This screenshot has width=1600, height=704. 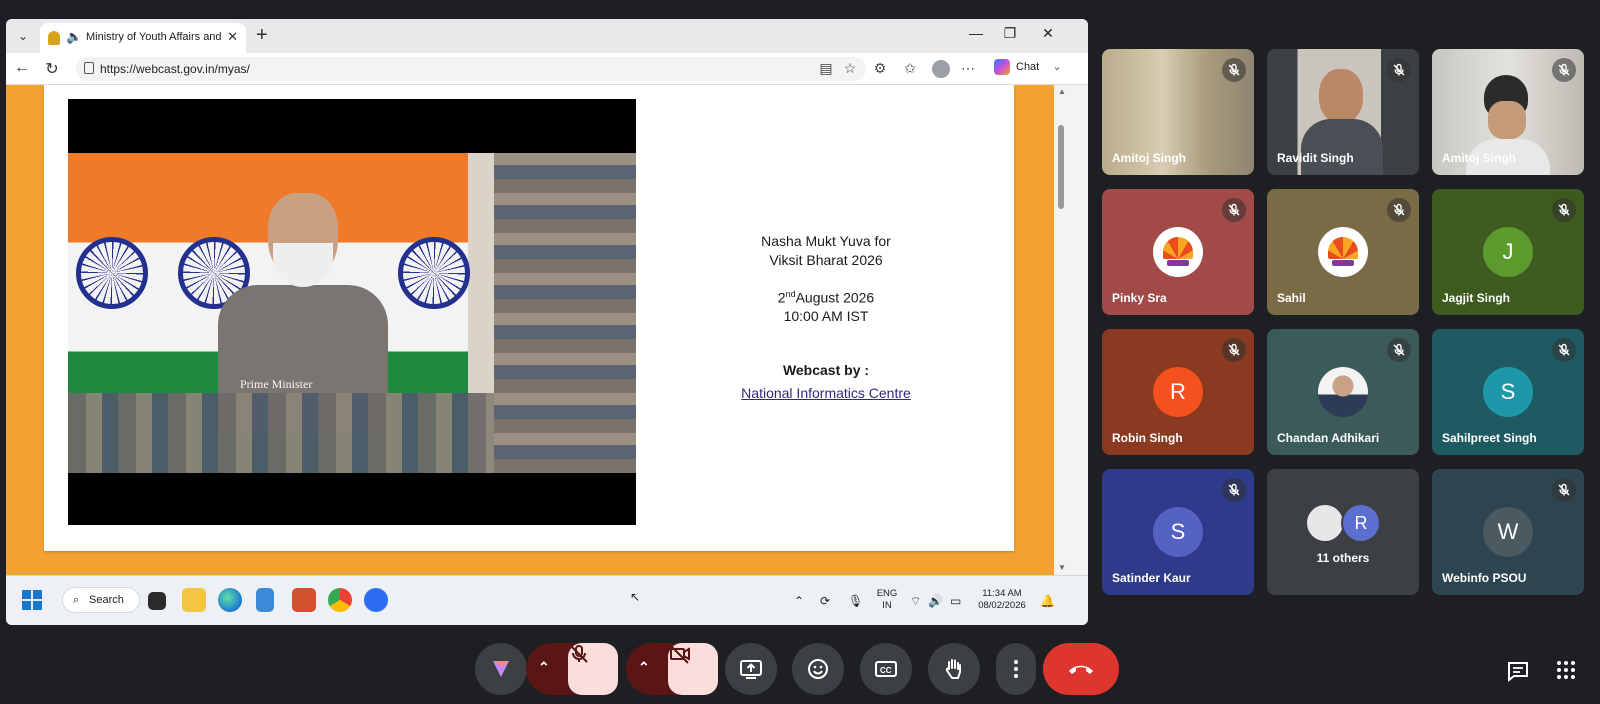 What do you see at coordinates (1048, 33) in the screenshot?
I see `close-window-icon: ✕` at bounding box center [1048, 33].